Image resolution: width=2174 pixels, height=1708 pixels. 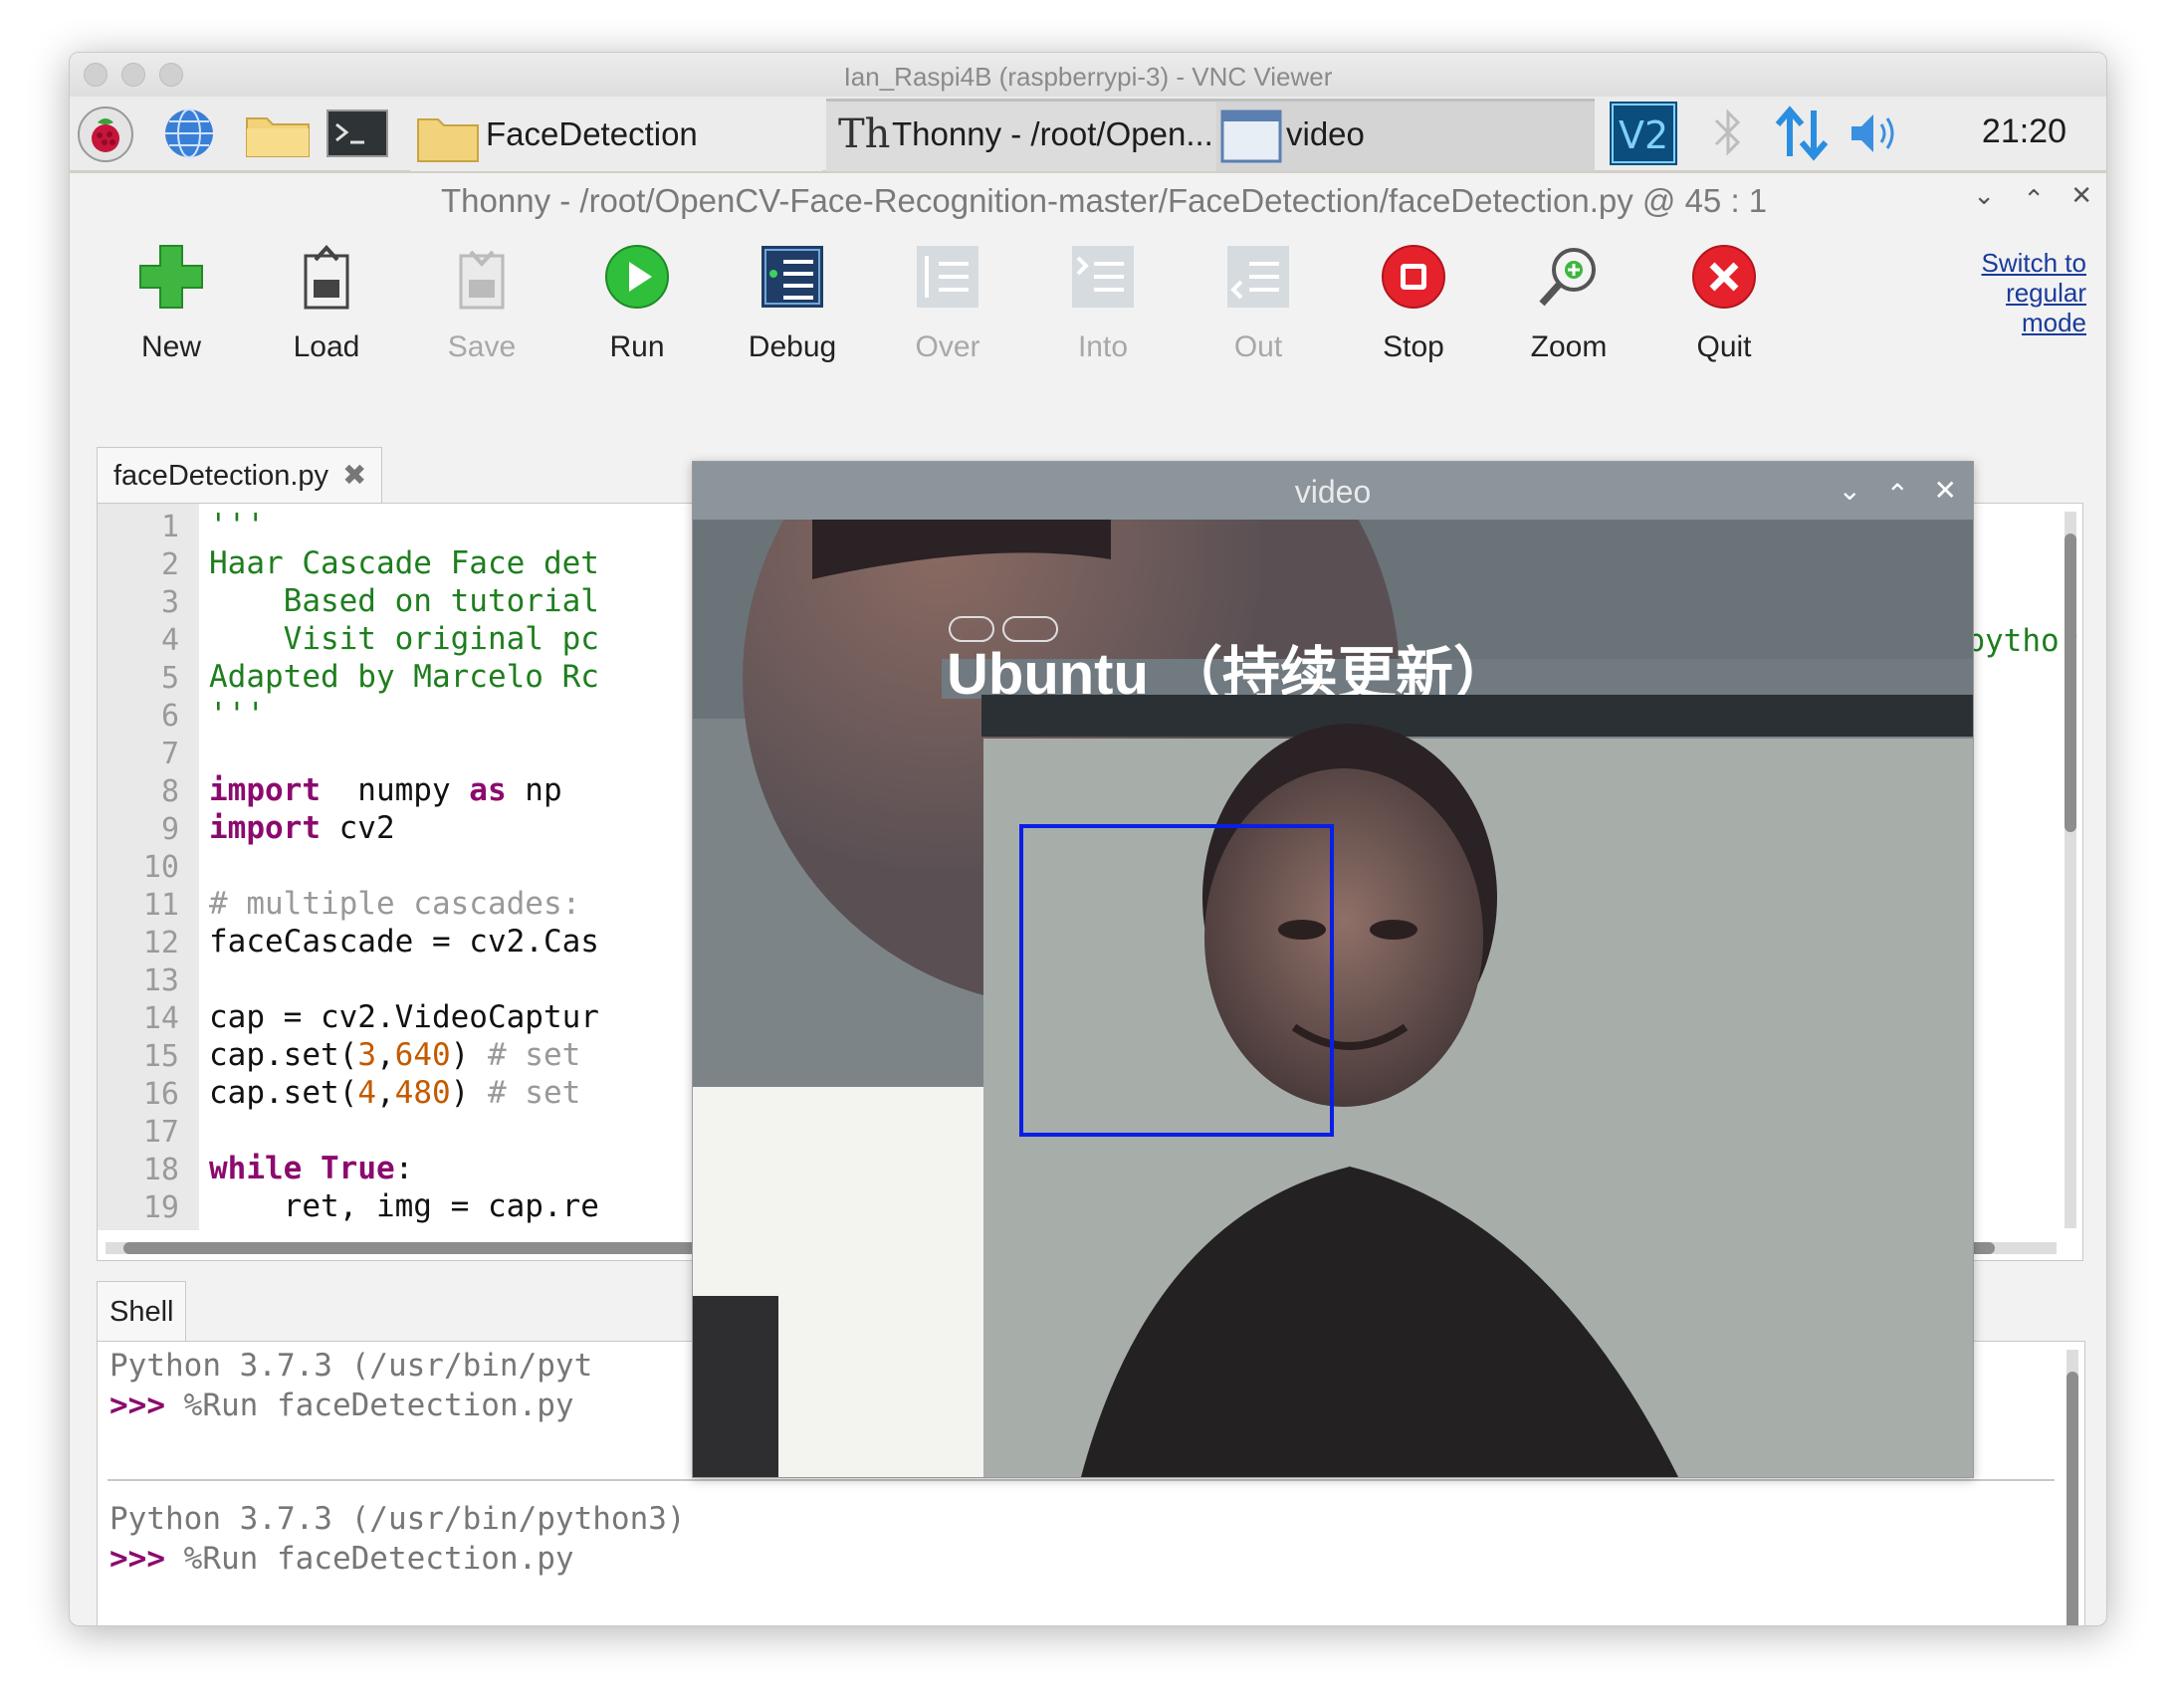 What do you see at coordinates (637, 277) in the screenshot?
I see `run-icon` at bounding box center [637, 277].